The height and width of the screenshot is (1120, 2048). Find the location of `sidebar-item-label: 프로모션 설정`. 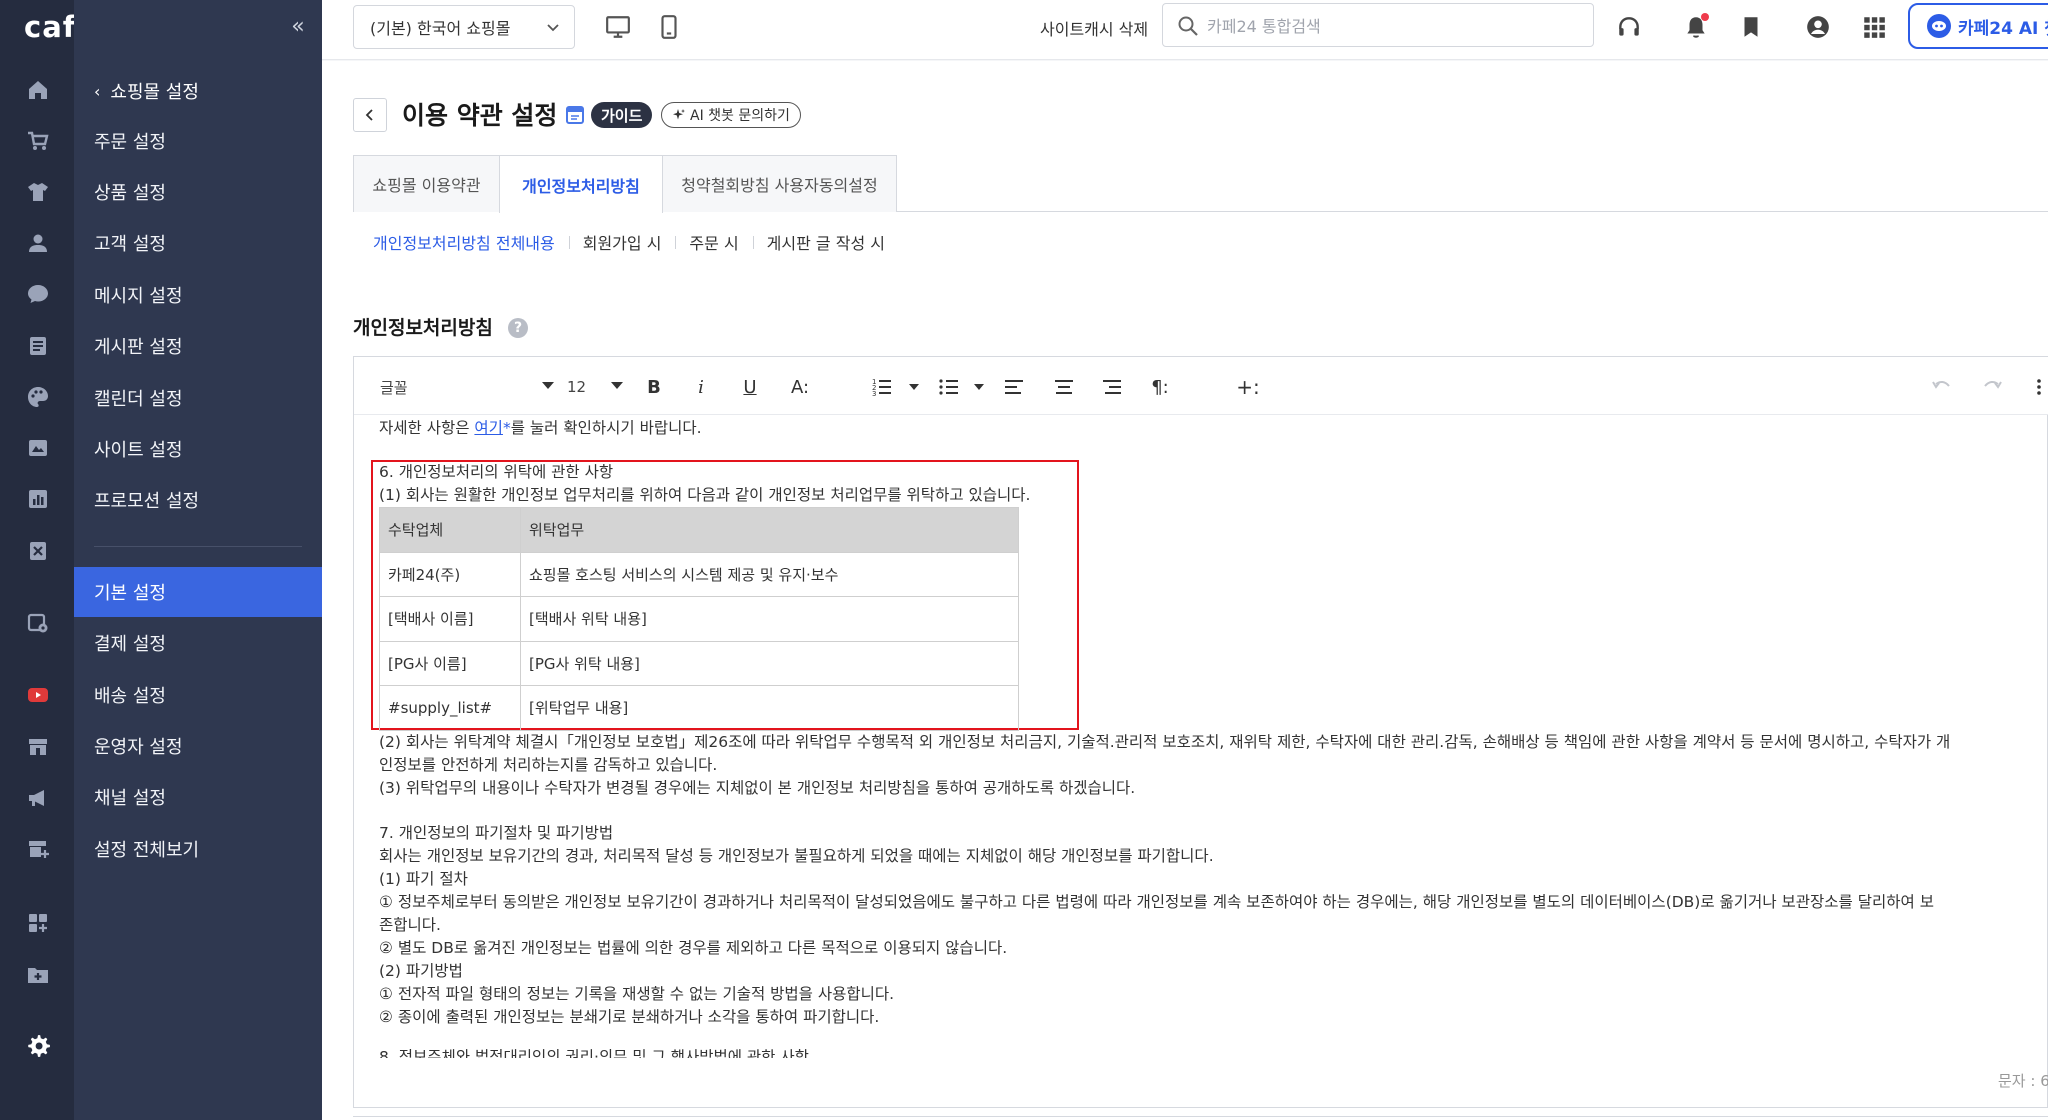

sidebar-item-label: 프로모션 설정 is located at coordinates (147, 501).